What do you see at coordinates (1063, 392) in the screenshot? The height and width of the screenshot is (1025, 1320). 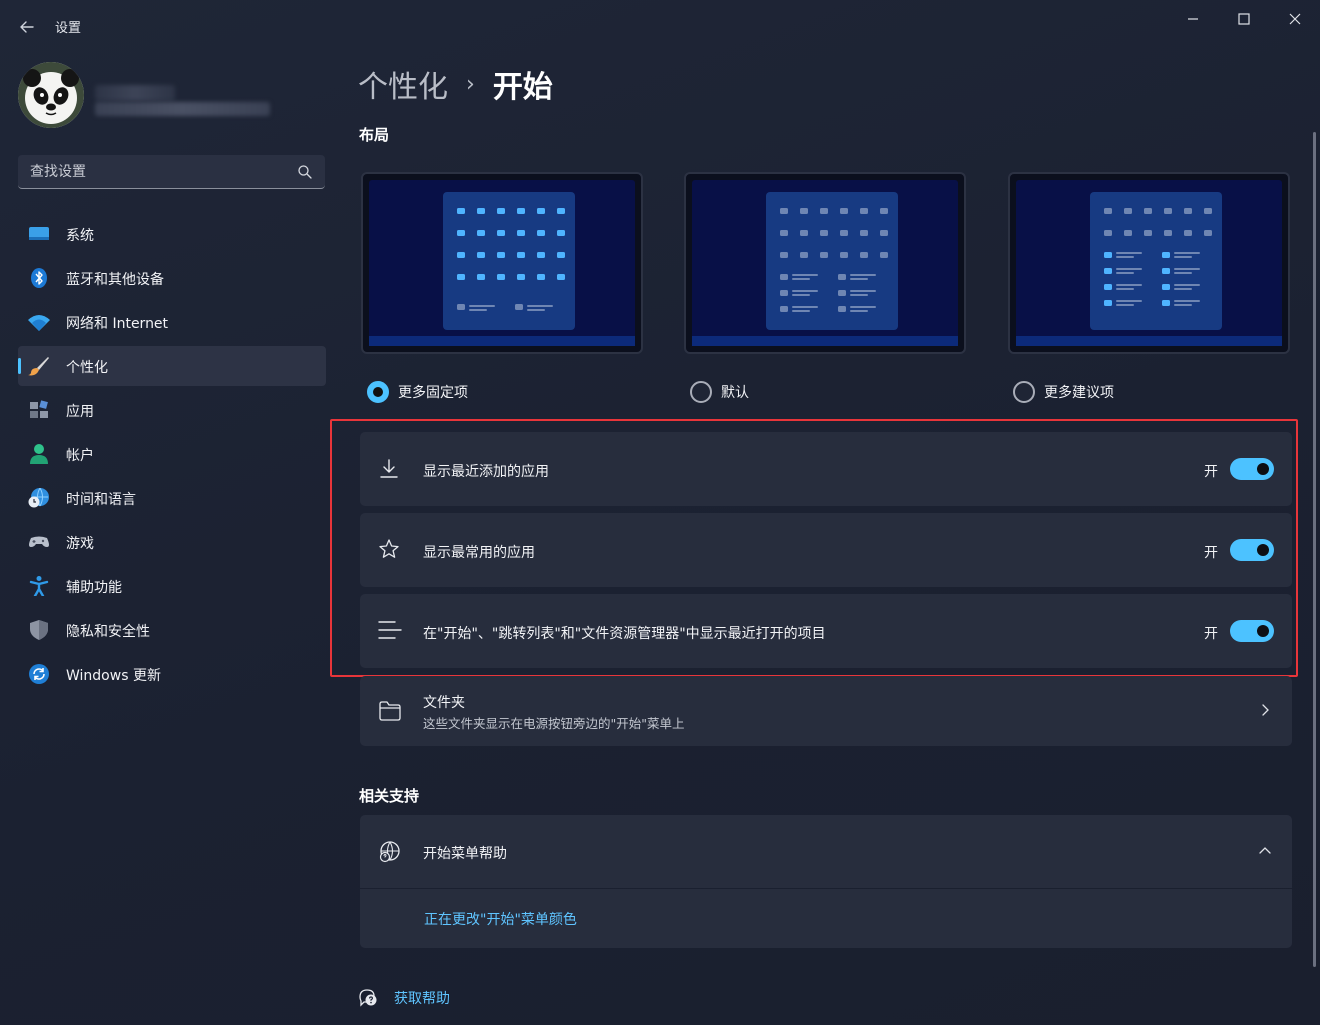 I see `layout-option-more-recommendations: 更多建议项` at bounding box center [1063, 392].